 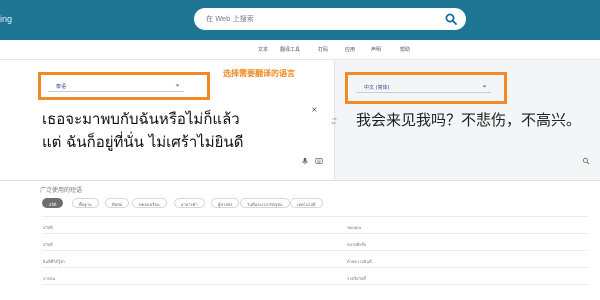 What do you see at coordinates (314, 109) in the screenshot?
I see `close-icon: ×` at bounding box center [314, 109].